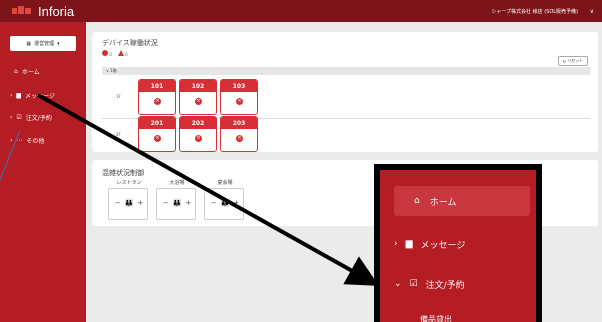 The height and width of the screenshot is (322, 602). What do you see at coordinates (157, 86) in the screenshot?
I see `device-number: 101` at bounding box center [157, 86].